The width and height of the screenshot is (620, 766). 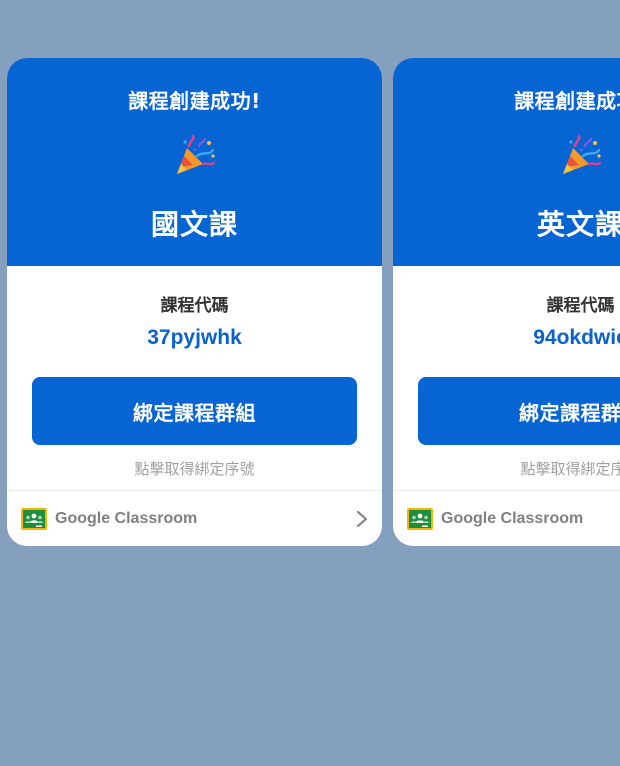 What do you see at coordinates (506, 338) in the screenshot?
I see `course-code-value: 94okdwic` at bounding box center [506, 338].